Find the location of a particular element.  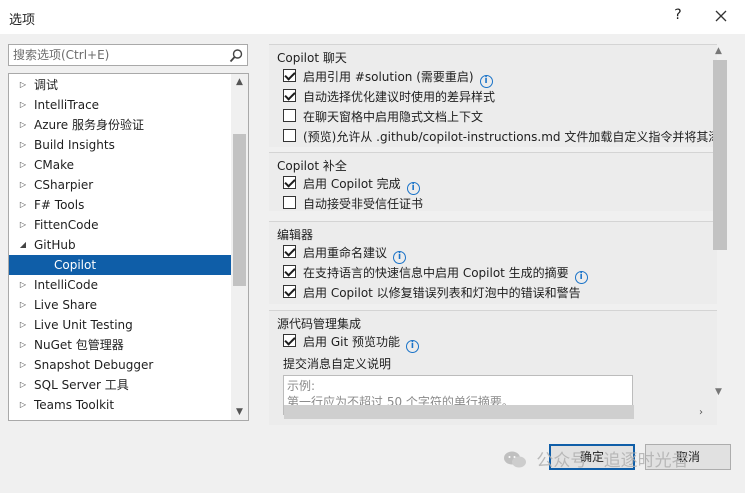

tree-item-fittencode: ▷ FittenCode is located at coordinates (120, 225).